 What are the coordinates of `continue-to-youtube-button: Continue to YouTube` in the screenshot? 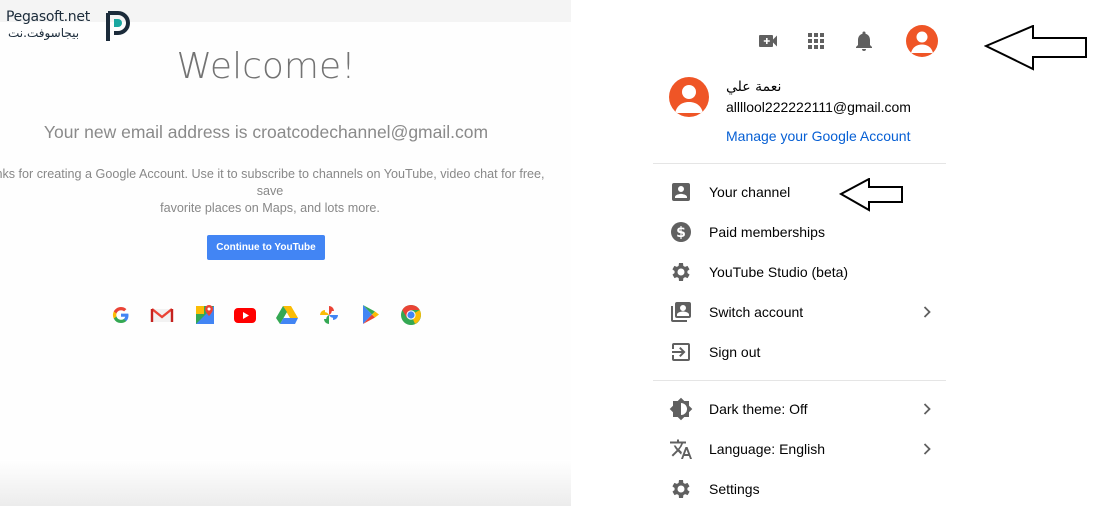 It's located at (266, 247).